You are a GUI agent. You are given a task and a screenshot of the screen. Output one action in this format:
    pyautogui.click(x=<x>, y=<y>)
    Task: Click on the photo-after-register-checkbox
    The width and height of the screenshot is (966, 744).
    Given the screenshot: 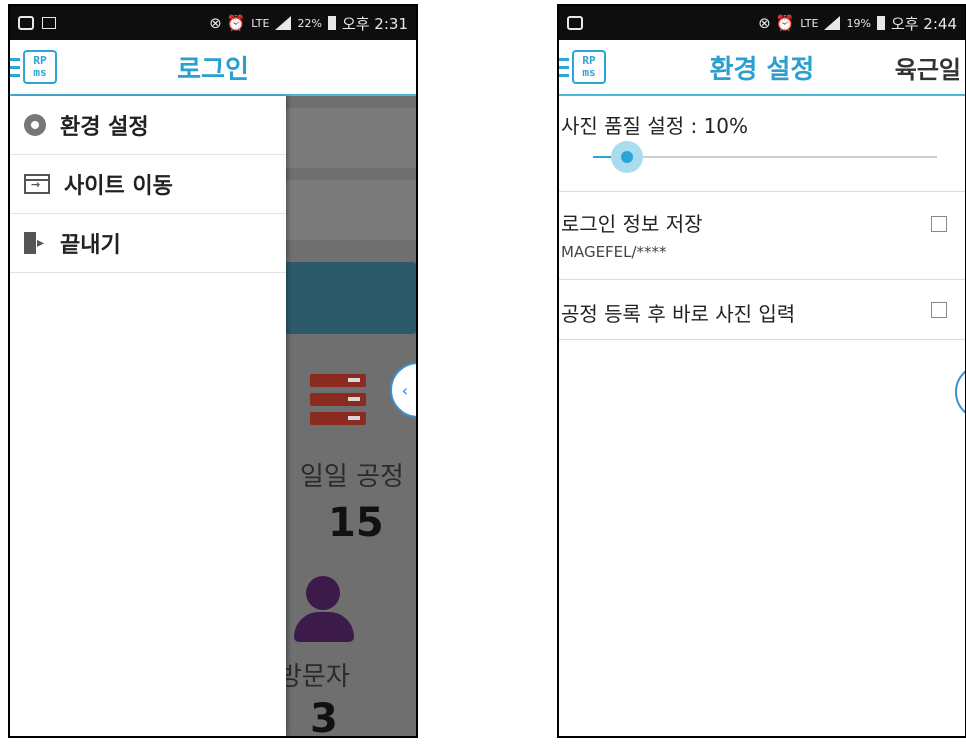 What is the action you would take?
    pyautogui.click(x=939, y=310)
    